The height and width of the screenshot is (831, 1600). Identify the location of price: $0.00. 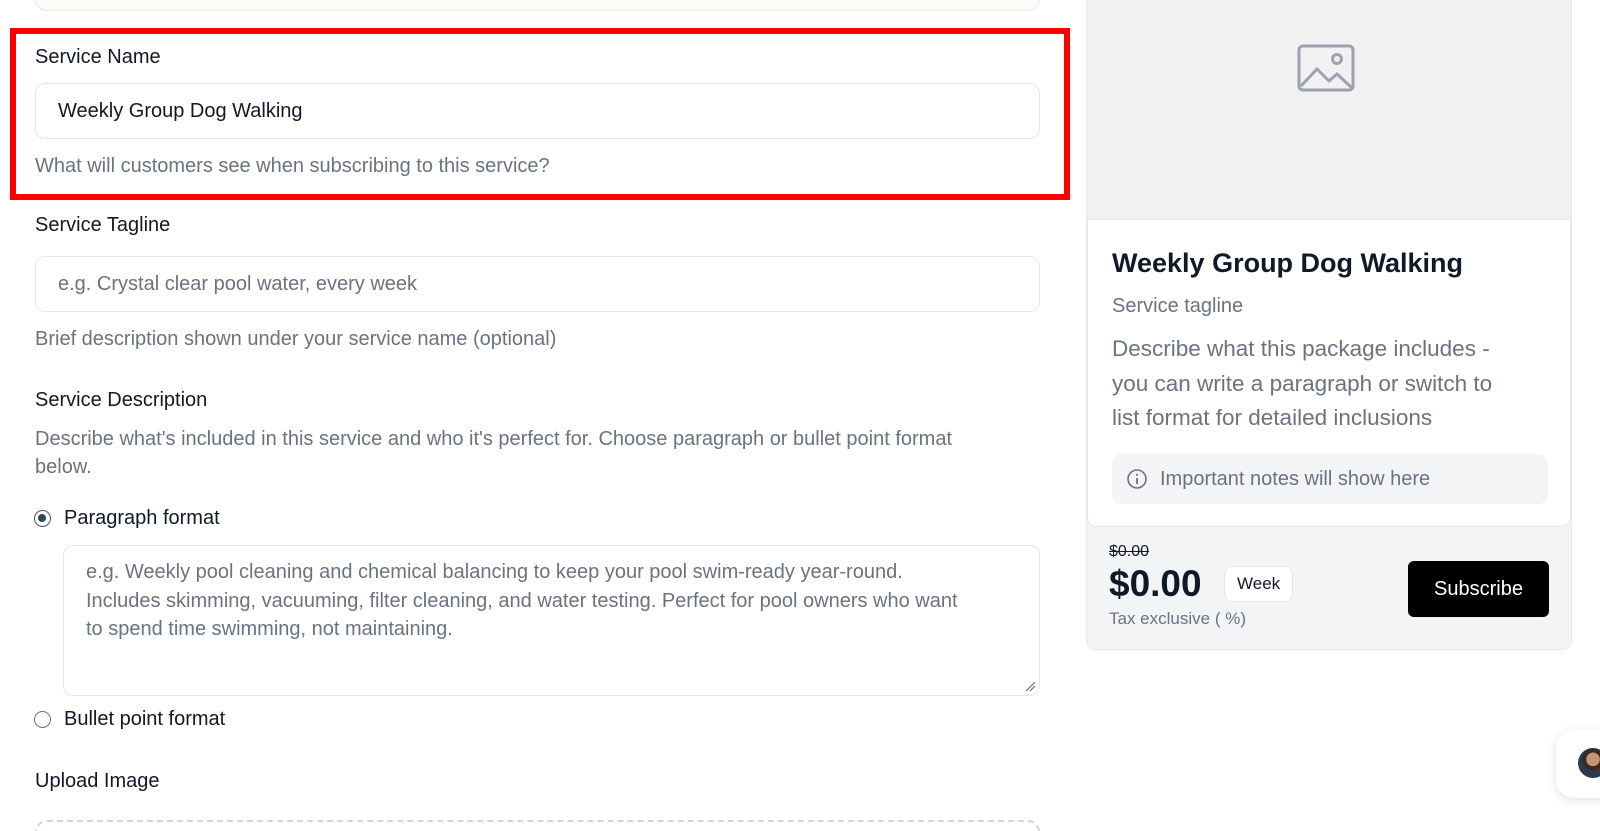
(1155, 583).